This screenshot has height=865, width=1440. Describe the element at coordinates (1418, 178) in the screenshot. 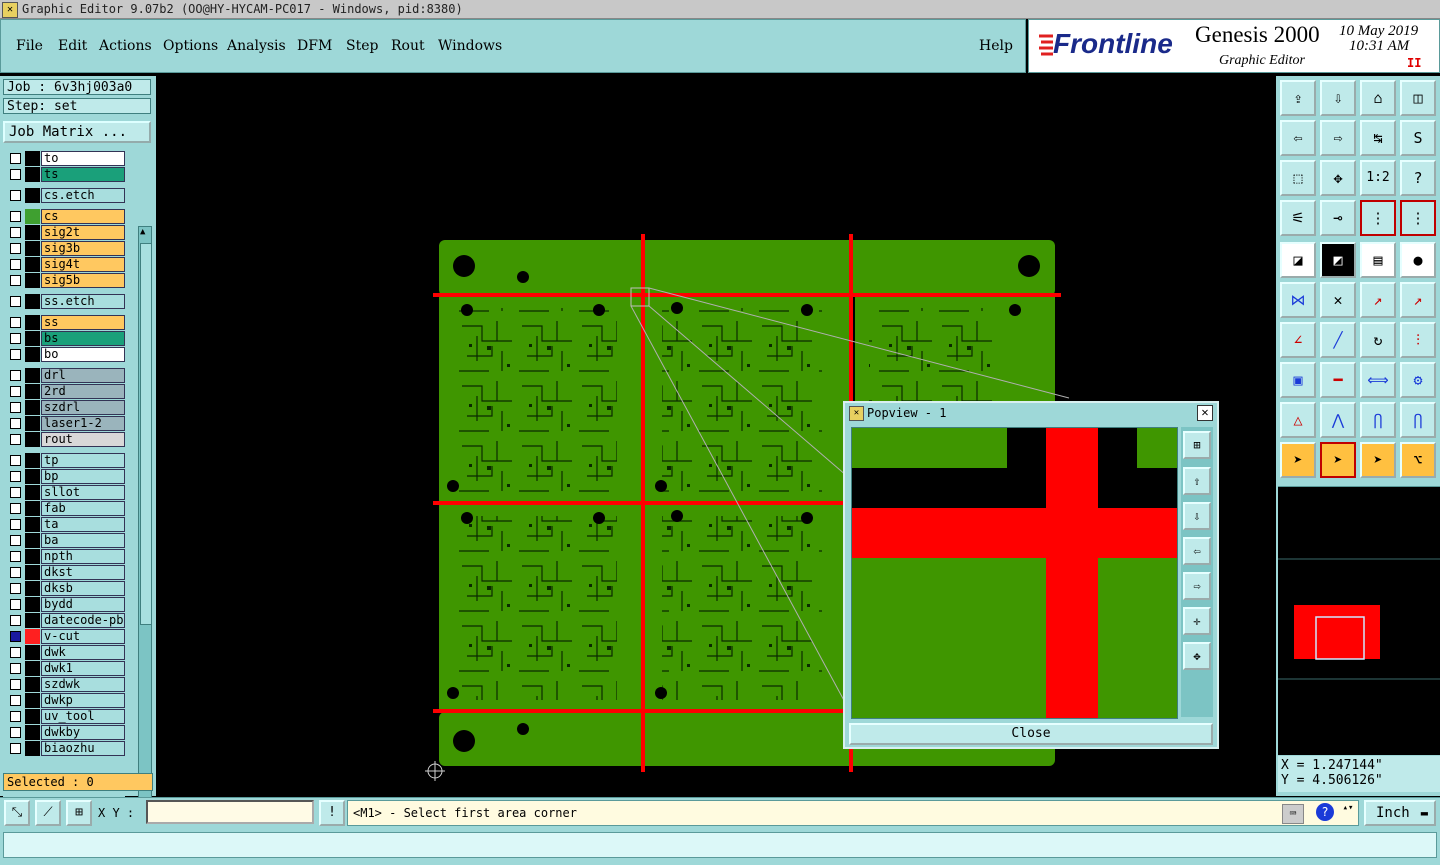

I see `help-query-icon: ?` at that location.